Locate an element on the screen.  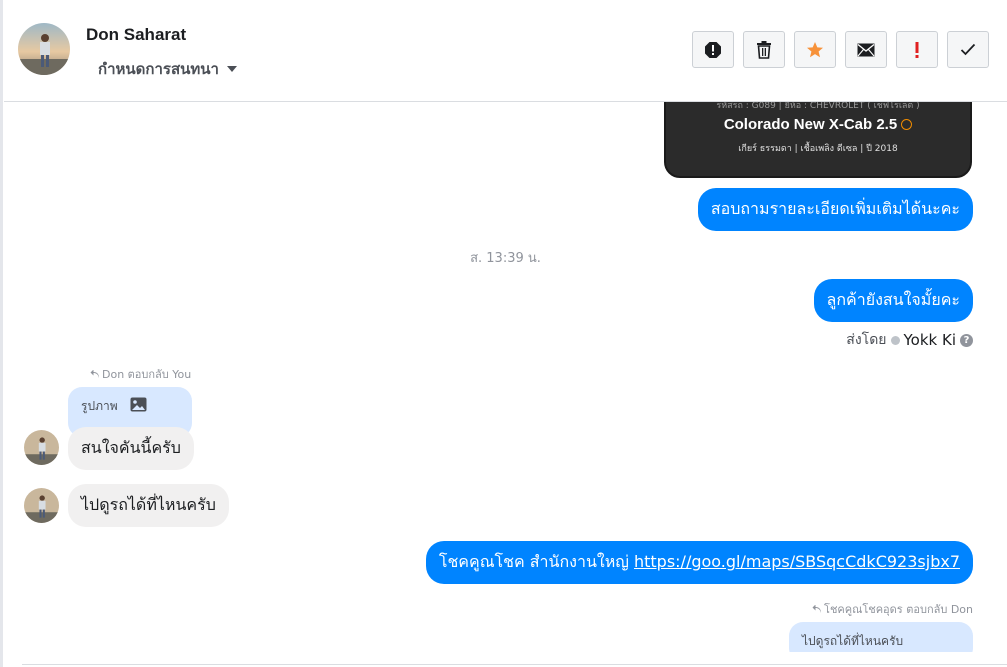
sent-by-name: Yokk Ki is located at coordinates (930, 340).